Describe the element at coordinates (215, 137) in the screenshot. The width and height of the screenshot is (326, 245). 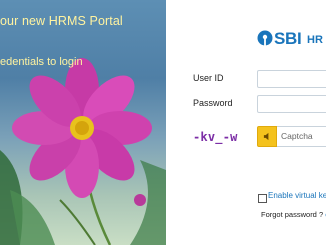
I see `captcha-image: -kv_-w` at that location.